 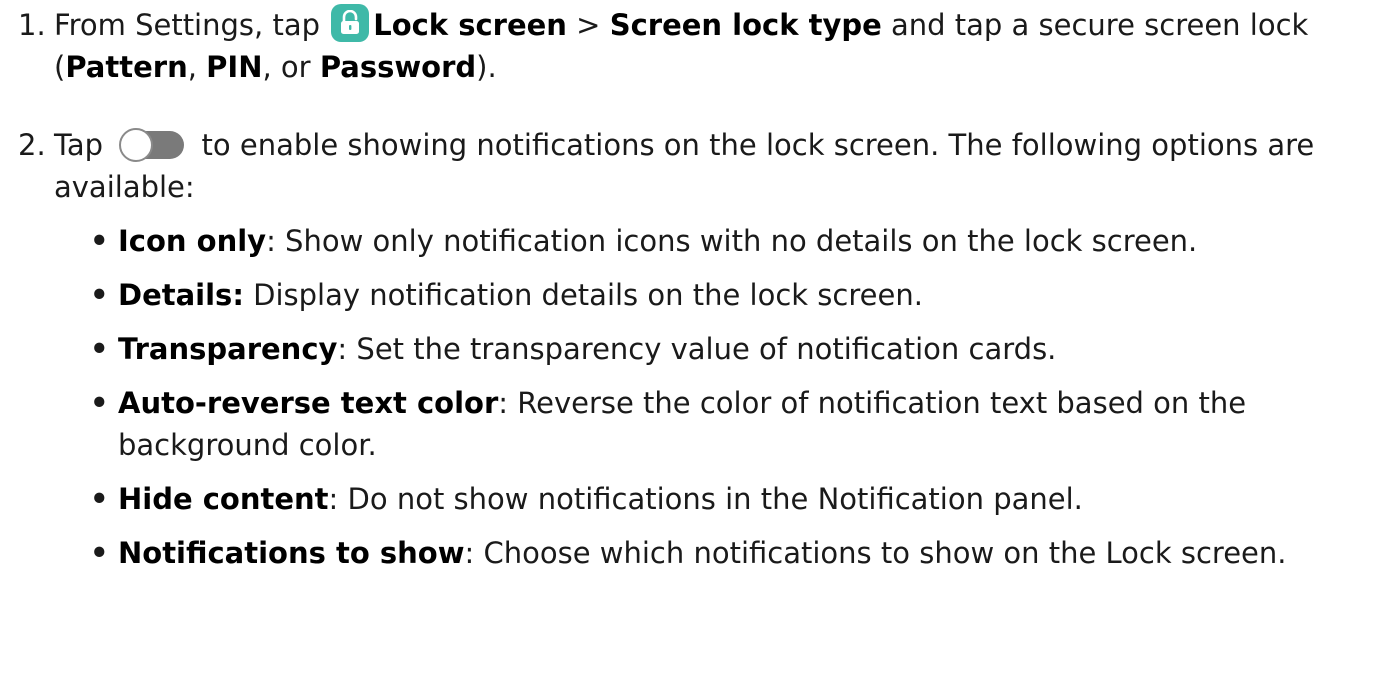 What do you see at coordinates (32, 25) in the screenshot?
I see `step-number: 1.` at bounding box center [32, 25].